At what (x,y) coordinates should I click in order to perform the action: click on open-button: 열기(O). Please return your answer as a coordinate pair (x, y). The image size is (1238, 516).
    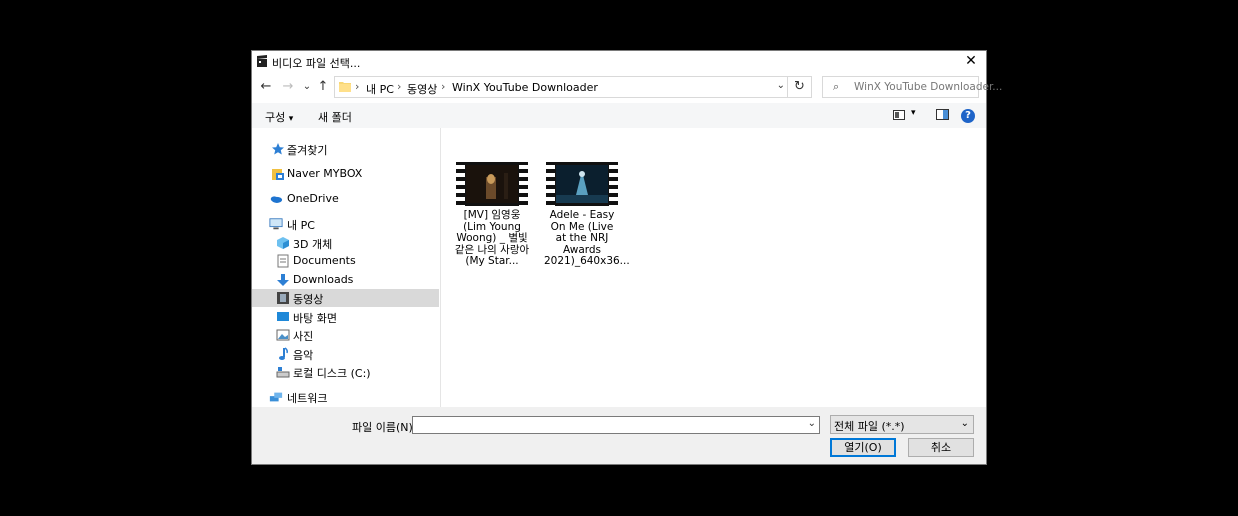
    Looking at the image, I should click on (863, 447).